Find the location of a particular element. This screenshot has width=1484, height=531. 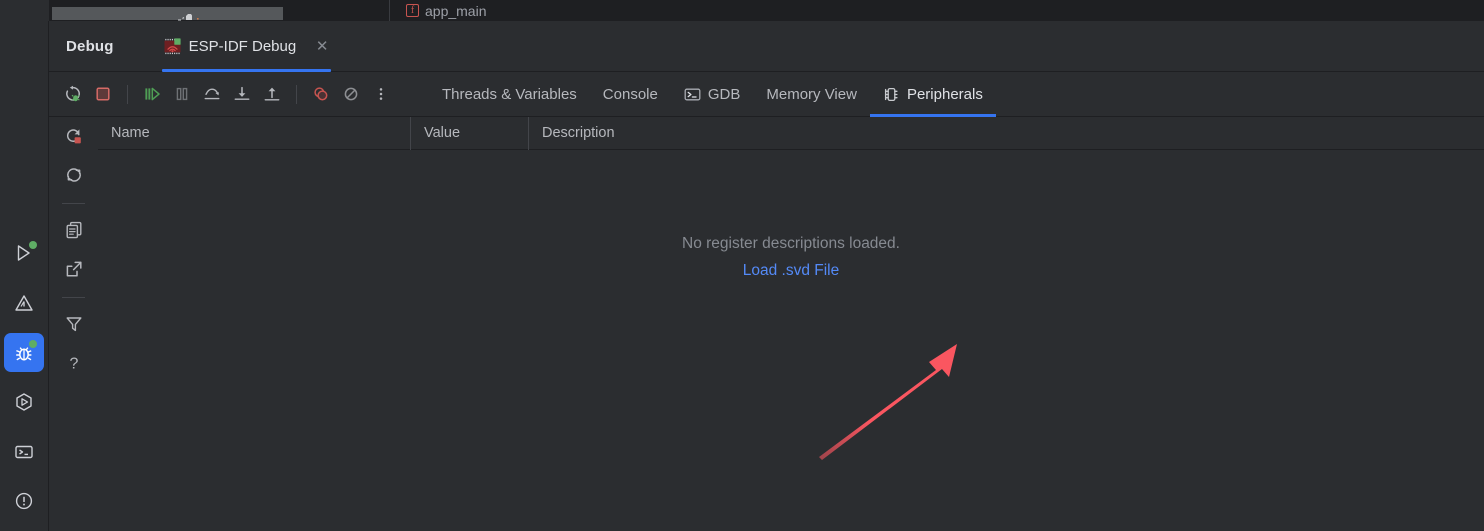

peripherals-side-toolbar: ? is located at coordinates (73, 323).